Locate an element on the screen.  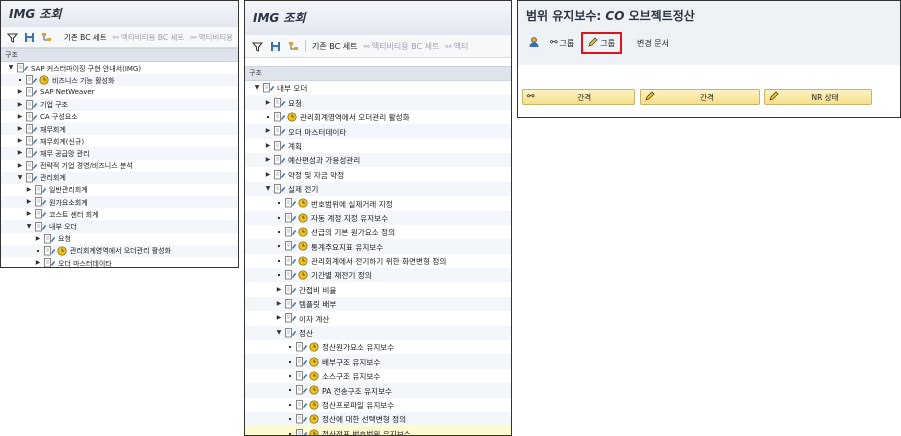
change-documents-button: 변경 문서 is located at coordinates (653, 43).